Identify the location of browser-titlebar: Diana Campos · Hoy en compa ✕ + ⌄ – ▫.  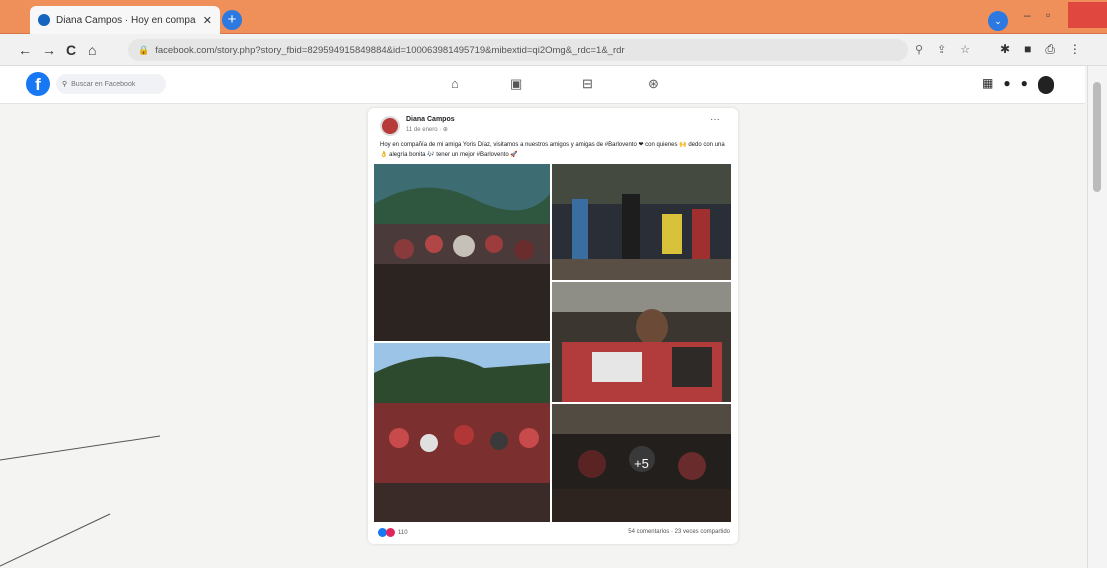
(553, 17).